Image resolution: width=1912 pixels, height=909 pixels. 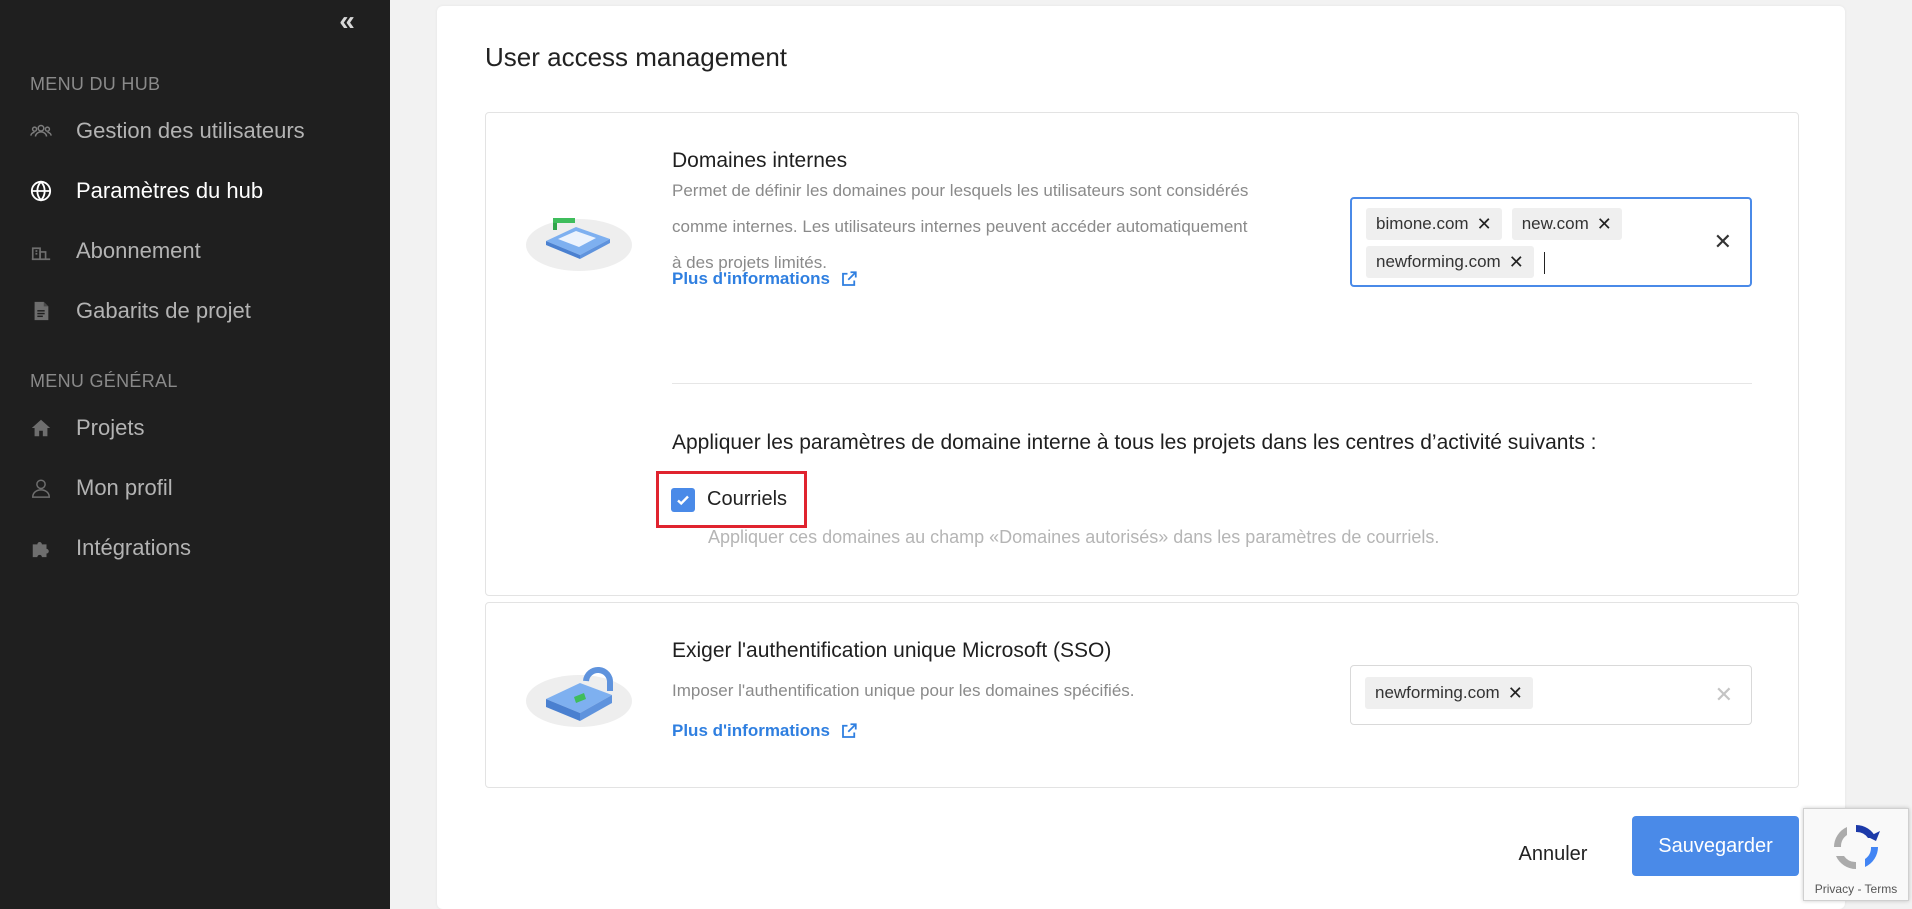 What do you see at coordinates (133, 547) in the screenshot?
I see `sidebar-item-label: Intégrations` at bounding box center [133, 547].